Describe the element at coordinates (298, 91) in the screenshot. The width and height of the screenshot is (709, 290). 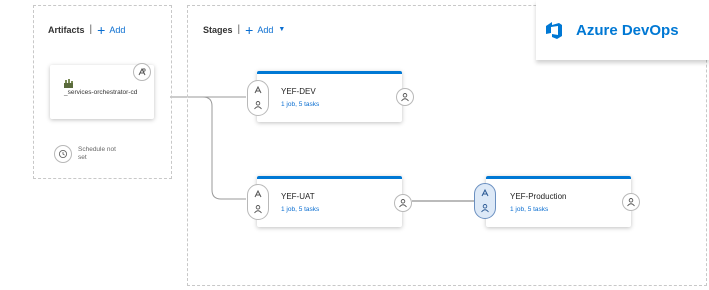
I see `stage-name: YEF-DEV` at that location.